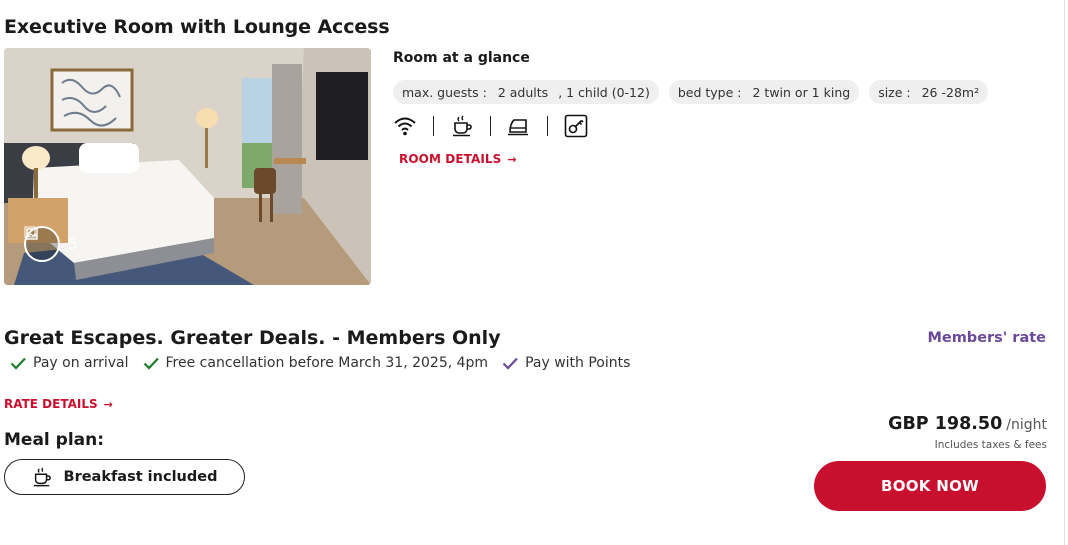 This screenshot has height=545, width=1068. I want to click on perk-pay-on-arrival: Pay on arrival, so click(69, 363).